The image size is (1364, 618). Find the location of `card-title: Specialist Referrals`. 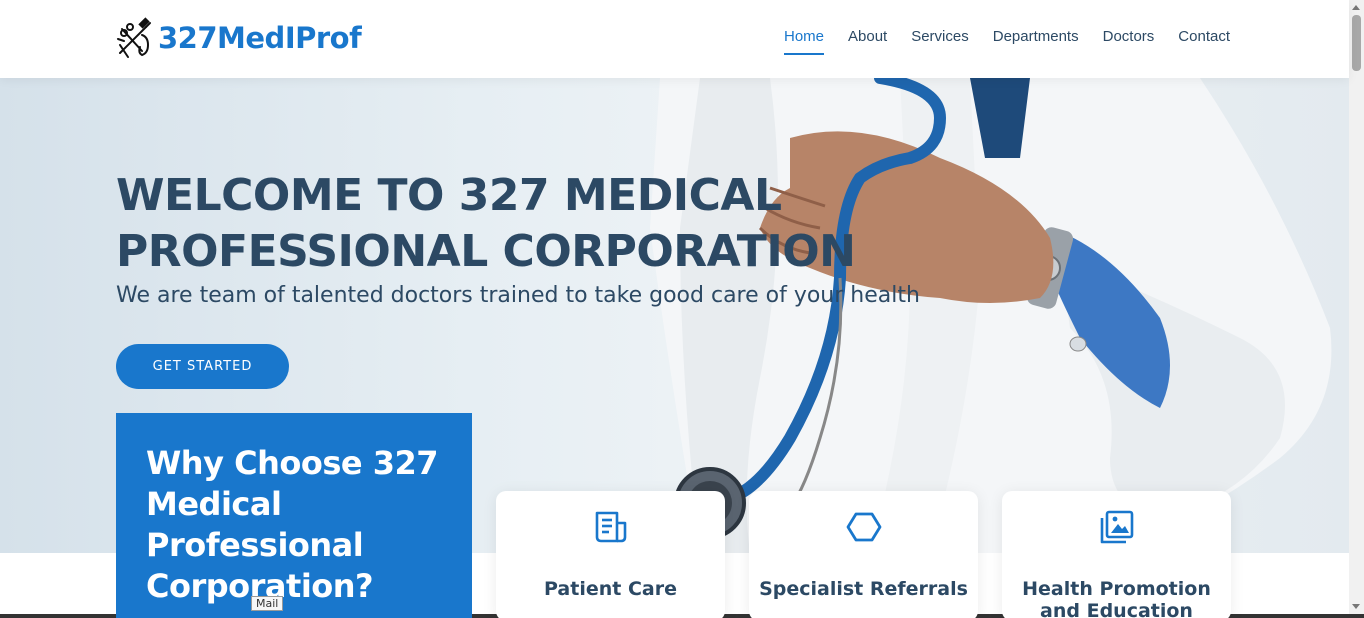

card-title: Specialist Referrals is located at coordinates (863, 589).